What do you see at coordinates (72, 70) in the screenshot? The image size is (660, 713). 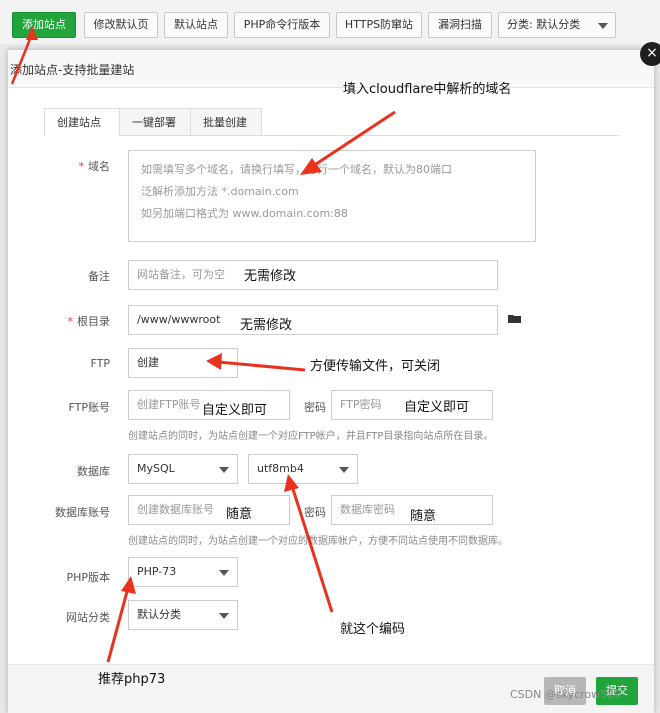 I see `dialog-title: 添加站点-支持批量建站` at bounding box center [72, 70].